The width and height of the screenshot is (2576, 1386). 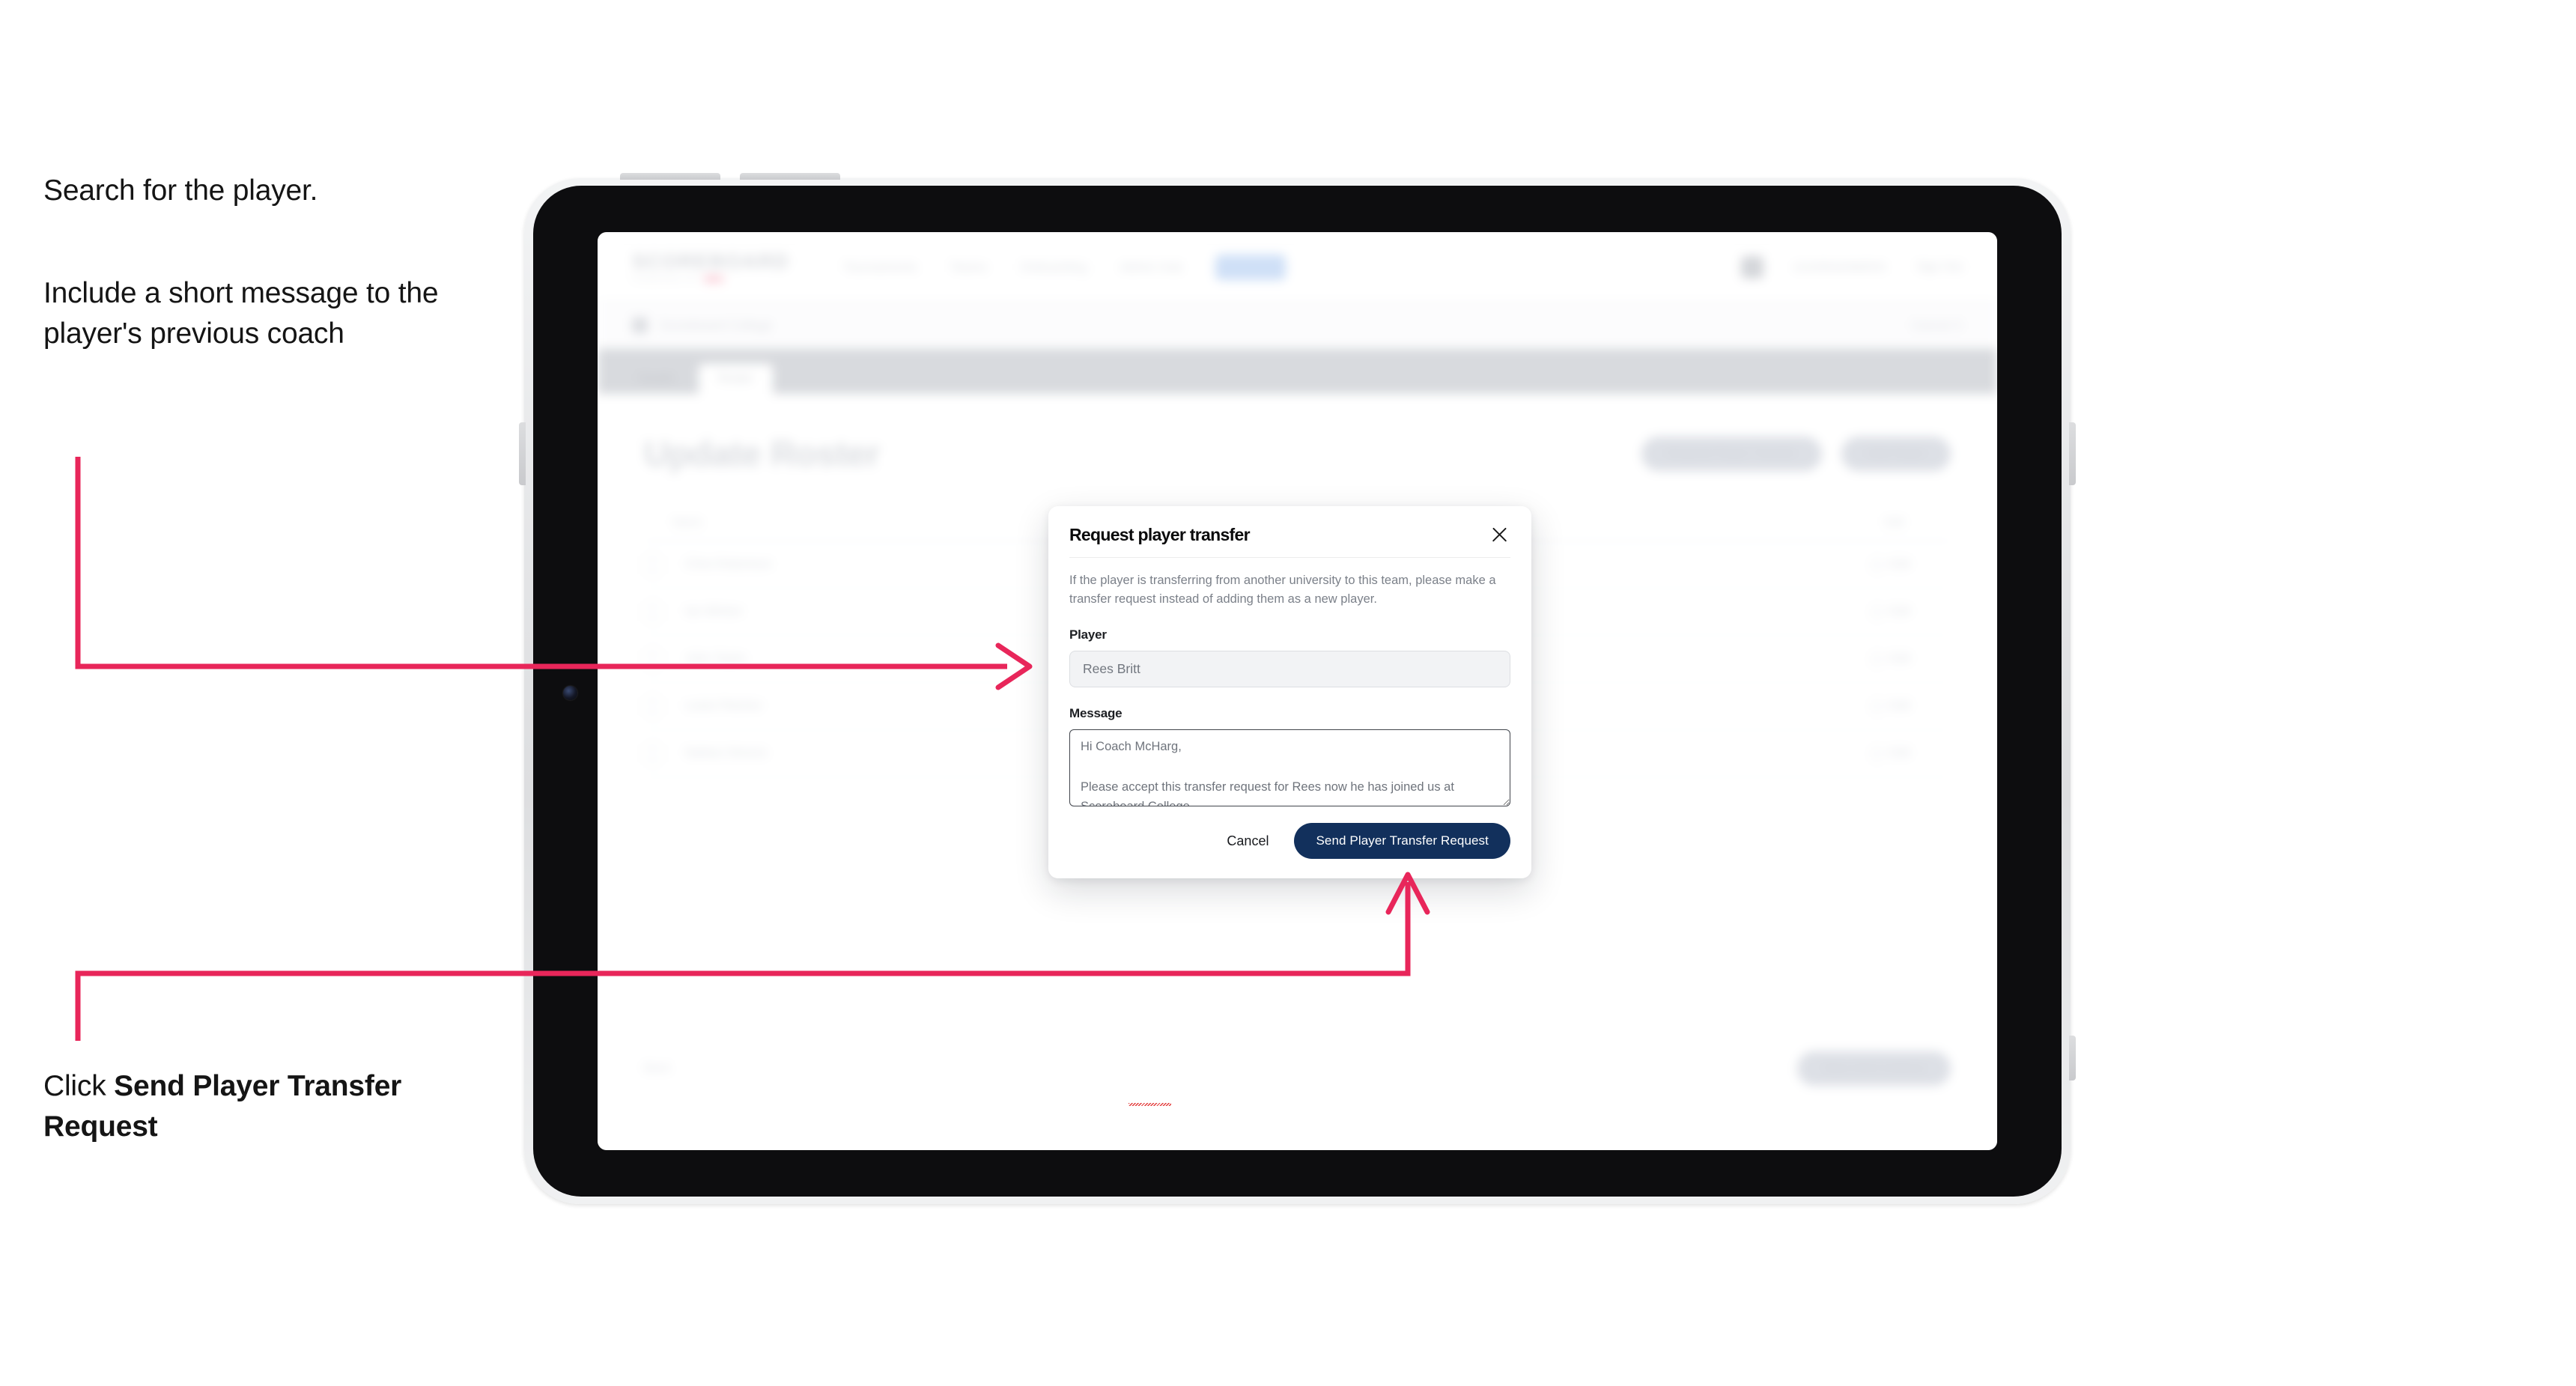 I want to click on app-logo-text: SCOREBOARD, so click(x=711, y=261).